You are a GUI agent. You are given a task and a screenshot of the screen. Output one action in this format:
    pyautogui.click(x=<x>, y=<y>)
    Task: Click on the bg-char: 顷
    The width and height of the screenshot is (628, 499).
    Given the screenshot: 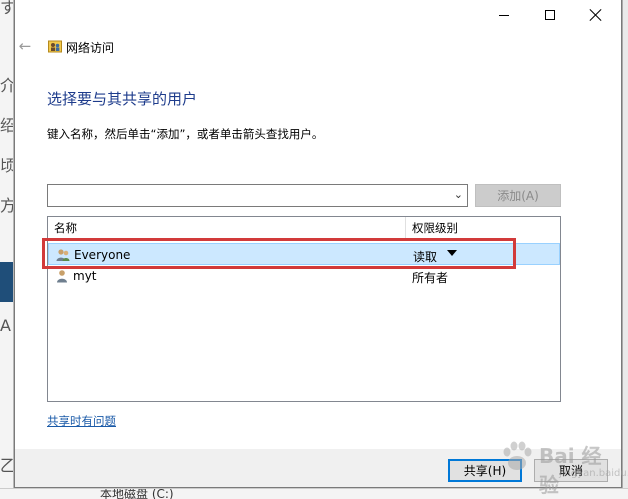 What is the action you would take?
    pyautogui.click(x=6, y=164)
    